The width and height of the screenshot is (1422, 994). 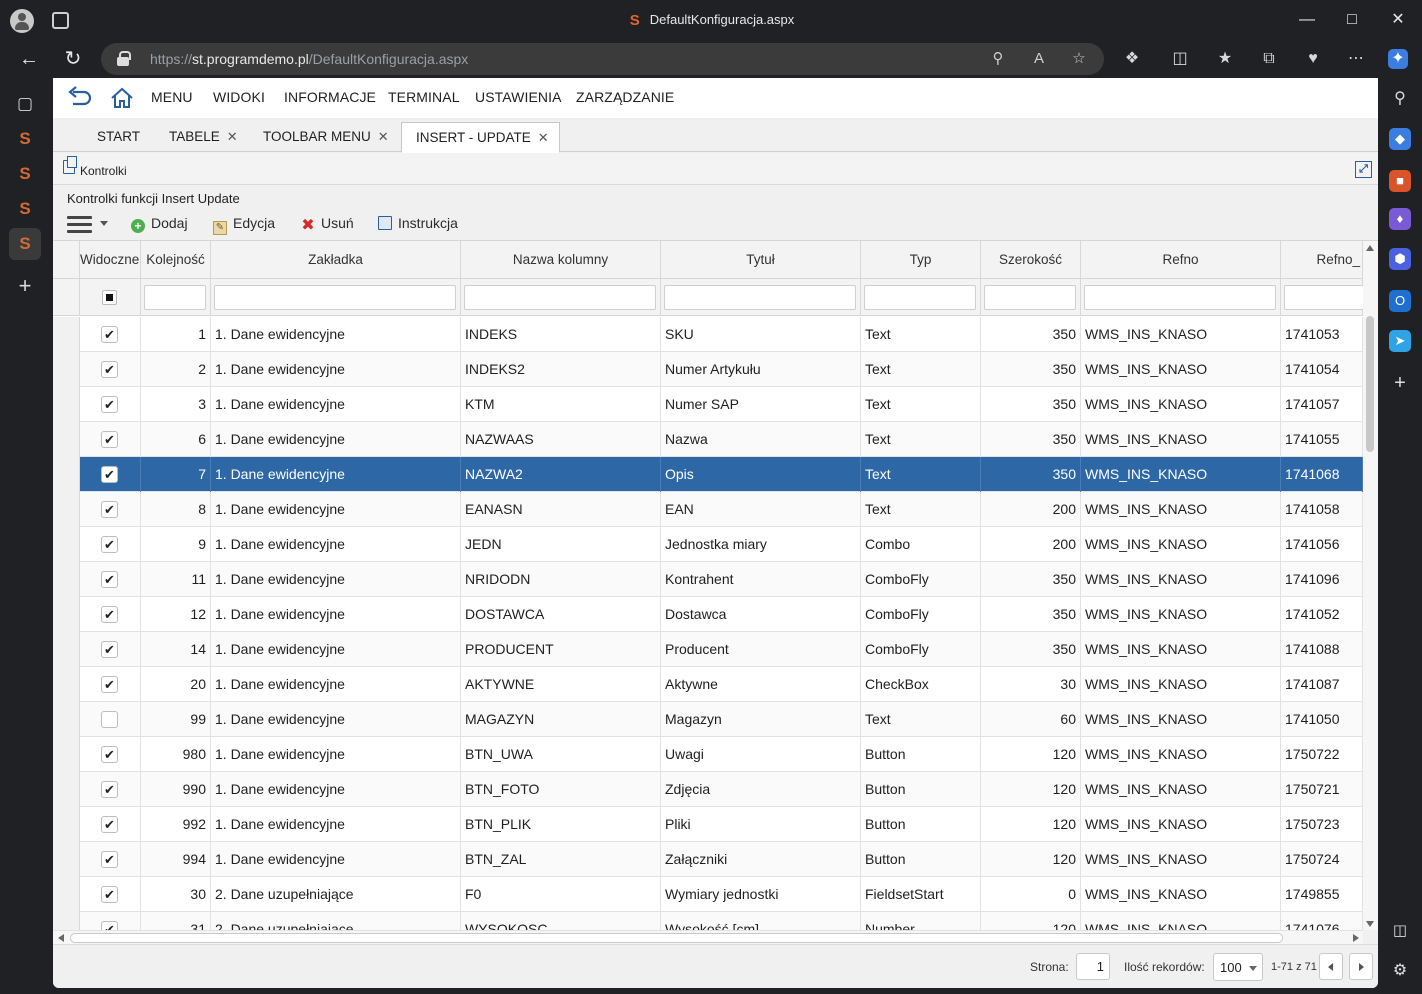 I want to click on column-header-typ: Typ, so click(x=921, y=260).